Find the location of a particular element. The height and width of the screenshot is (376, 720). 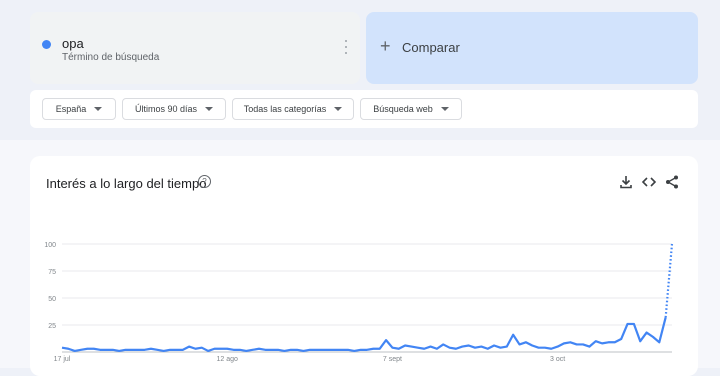

search-term-card: opa Término de búsqueda is located at coordinates (195, 48).